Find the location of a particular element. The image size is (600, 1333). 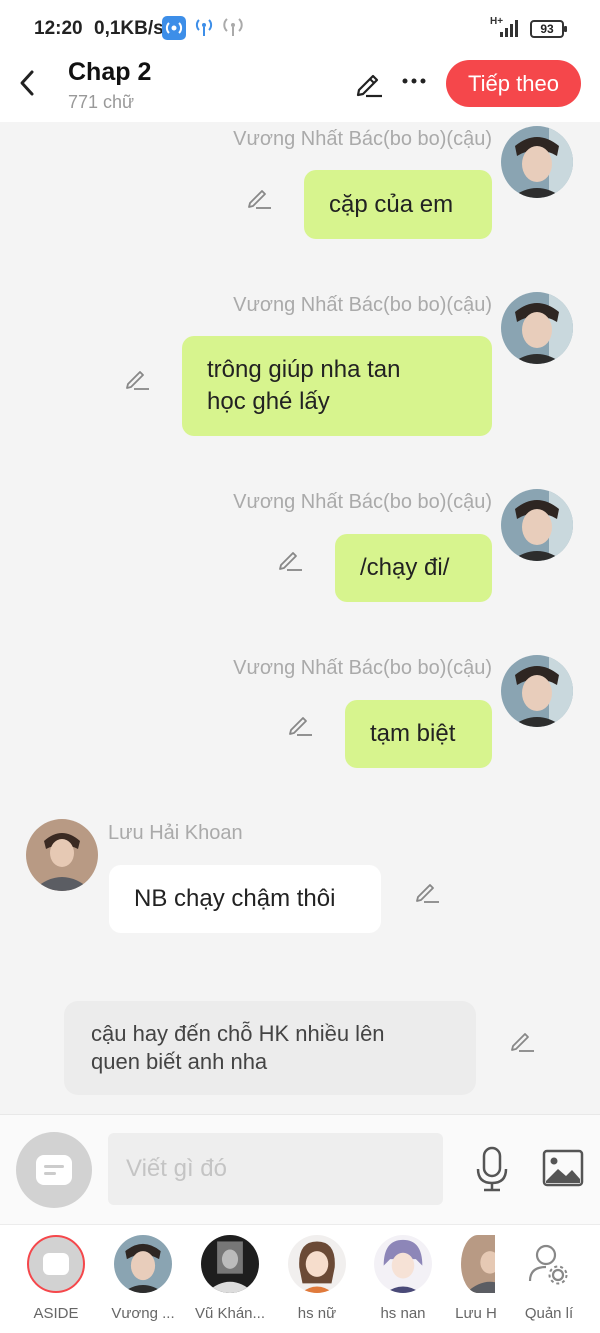

message-line: học ghé lấy is located at coordinates (268, 401).